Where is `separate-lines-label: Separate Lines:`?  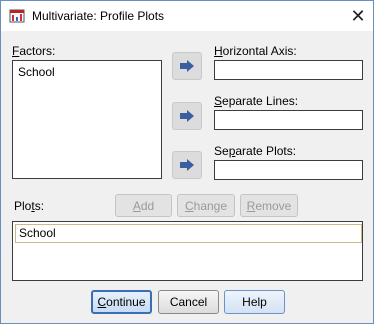
separate-lines-label: Separate Lines: is located at coordinates (256, 101).